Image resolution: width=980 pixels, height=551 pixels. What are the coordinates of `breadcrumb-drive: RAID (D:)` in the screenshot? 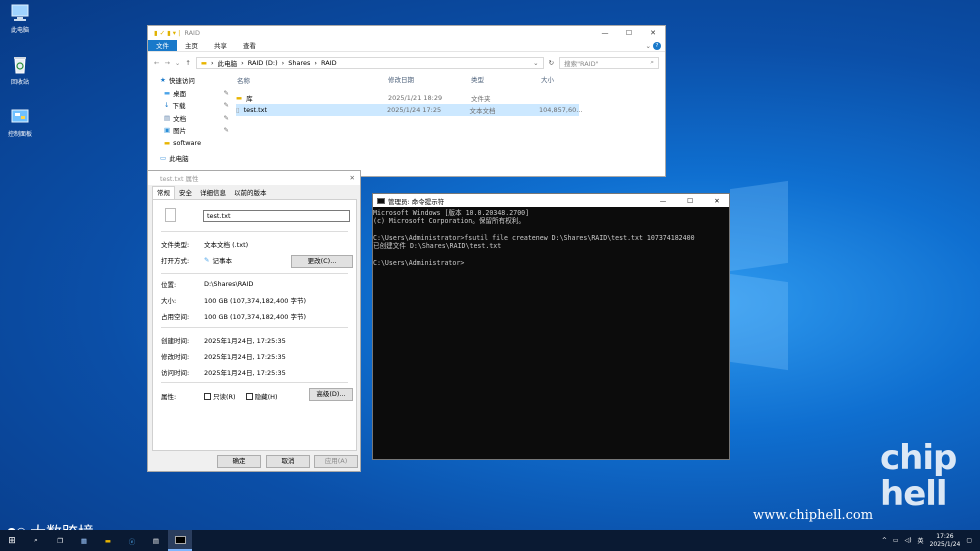 It's located at (263, 63).